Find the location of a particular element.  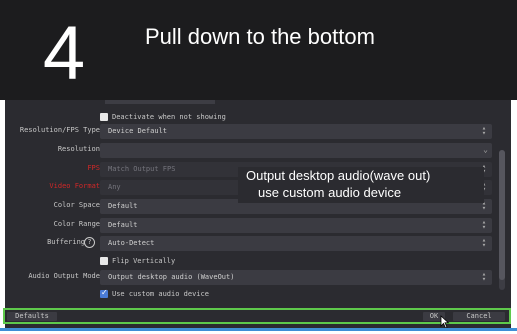

use-custom-audio-row: Use custom audio device is located at coordinates (255, 295).